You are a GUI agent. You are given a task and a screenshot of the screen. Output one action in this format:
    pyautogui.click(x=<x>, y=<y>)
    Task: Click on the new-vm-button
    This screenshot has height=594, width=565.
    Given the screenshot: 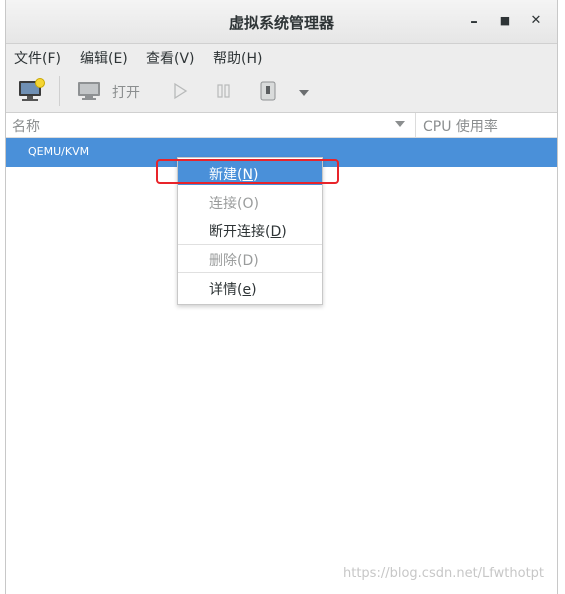 What is the action you would take?
    pyautogui.click(x=31, y=91)
    